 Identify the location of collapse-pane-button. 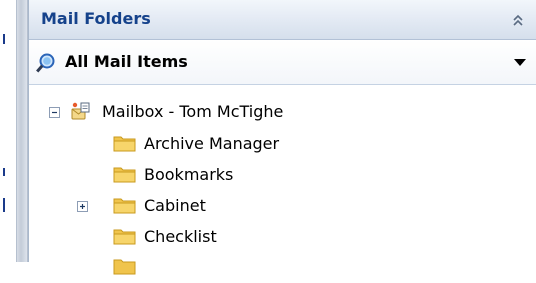
(518, 20).